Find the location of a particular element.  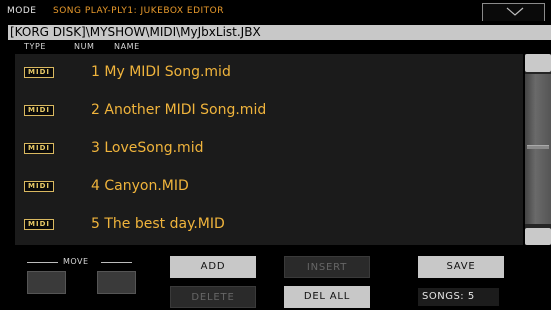

file-path: [KORG DISK]\MYSHOW\MIDI\MyJbxList.JBX is located at coordinates (135, 32).